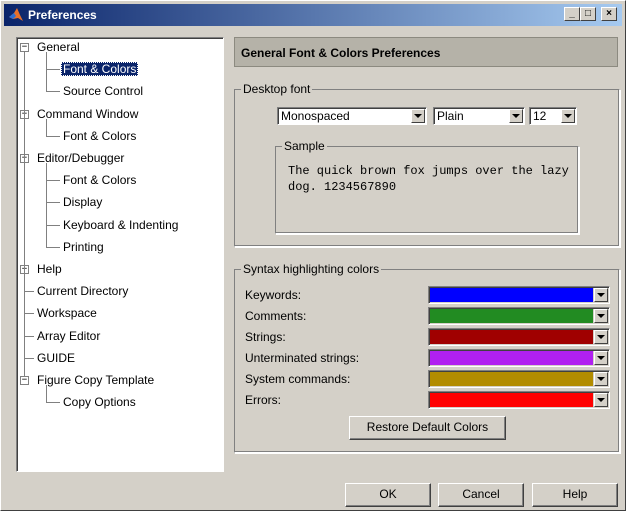  I want to click on title-bar: Preferences _ □ ×, so click(313, 15).